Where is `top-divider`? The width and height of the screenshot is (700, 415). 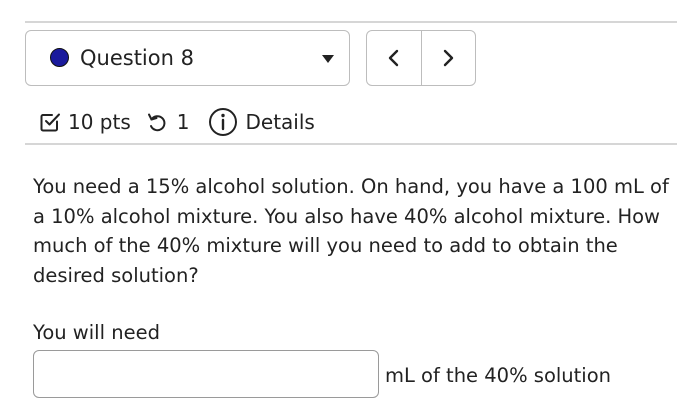
top-divider is located at coordinates (351, 22).